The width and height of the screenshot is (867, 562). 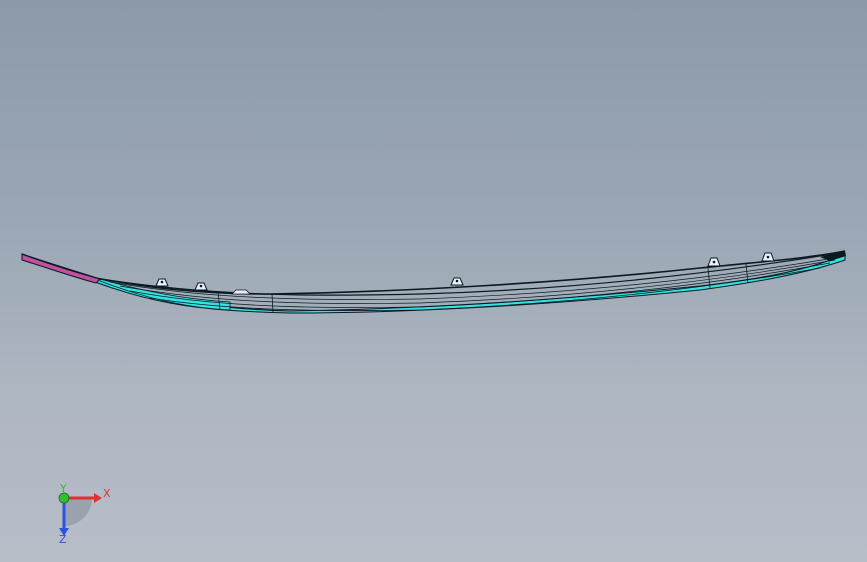 What do you see at coordinates (78, 512) in the screenshot?
I see `triad-shadow` at bounding box center [78, 512].